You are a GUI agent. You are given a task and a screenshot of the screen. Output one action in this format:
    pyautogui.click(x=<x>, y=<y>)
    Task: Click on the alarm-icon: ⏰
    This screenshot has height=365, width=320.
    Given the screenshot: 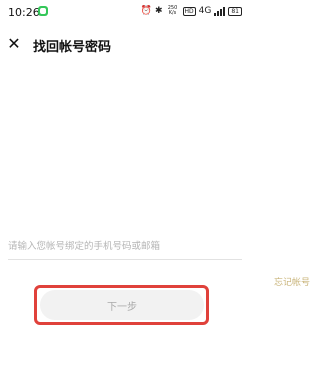 What is the action you would take?
    pyautogui.click(x=146, y=11)
    